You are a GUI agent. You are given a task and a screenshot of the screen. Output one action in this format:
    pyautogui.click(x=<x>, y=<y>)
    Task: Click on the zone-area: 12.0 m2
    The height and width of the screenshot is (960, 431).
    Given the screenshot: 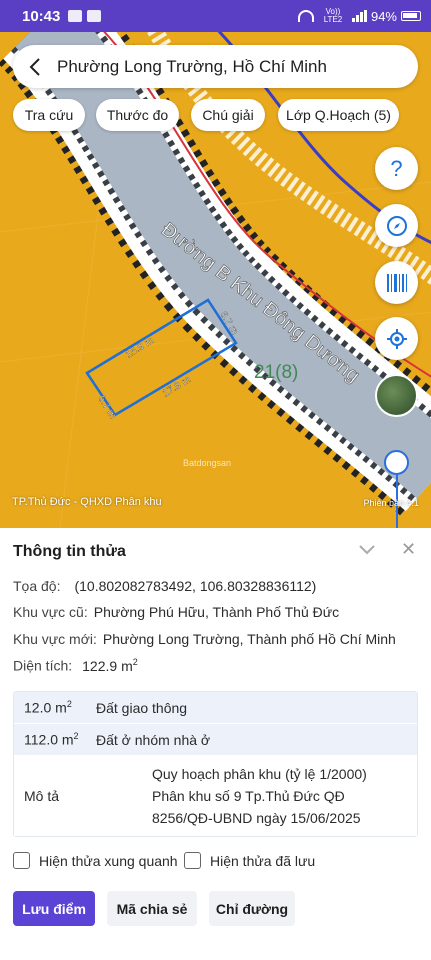 What is the action you would take?
    pyautogui.click(x=48, y=707)
    